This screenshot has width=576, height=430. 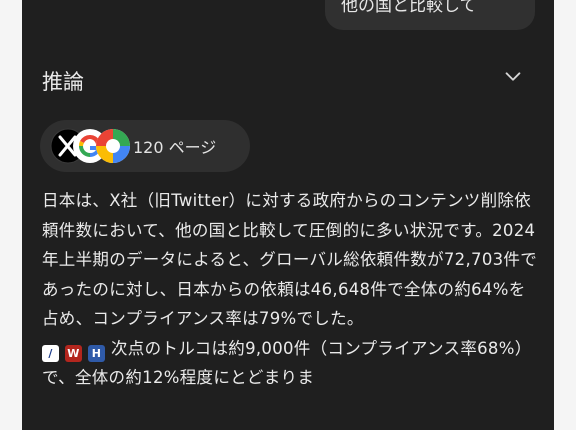 I want to click on source-favicon-icon: W, so click(x=73, y=353).